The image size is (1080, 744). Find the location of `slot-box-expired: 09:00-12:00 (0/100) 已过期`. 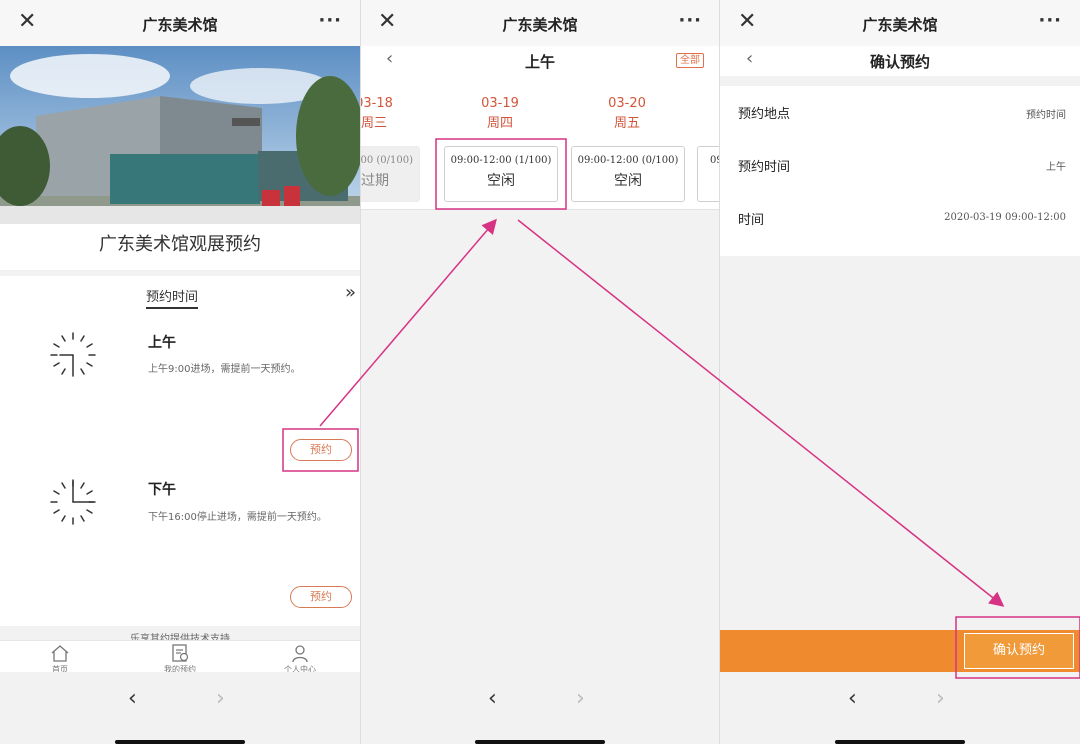

slot-box-expired: 09:00-12:00 (0/100) 已过期 is located at coordinates (390, 174).